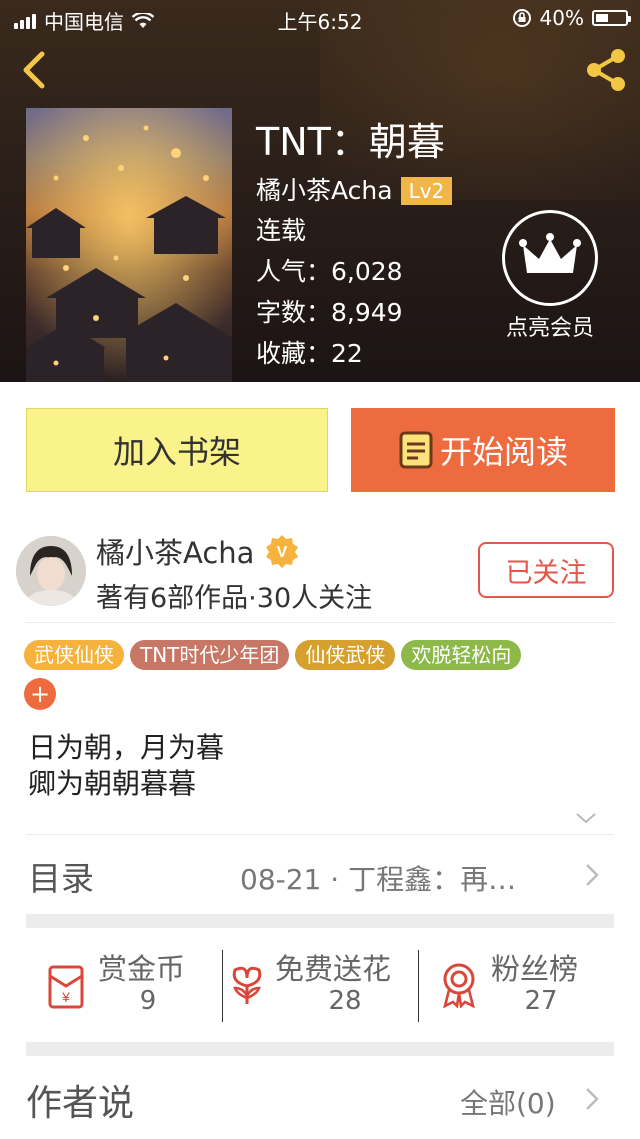 This screenshot has height=1139, width=640. I want to click on follow-button: 已关注, so click(546, 570).